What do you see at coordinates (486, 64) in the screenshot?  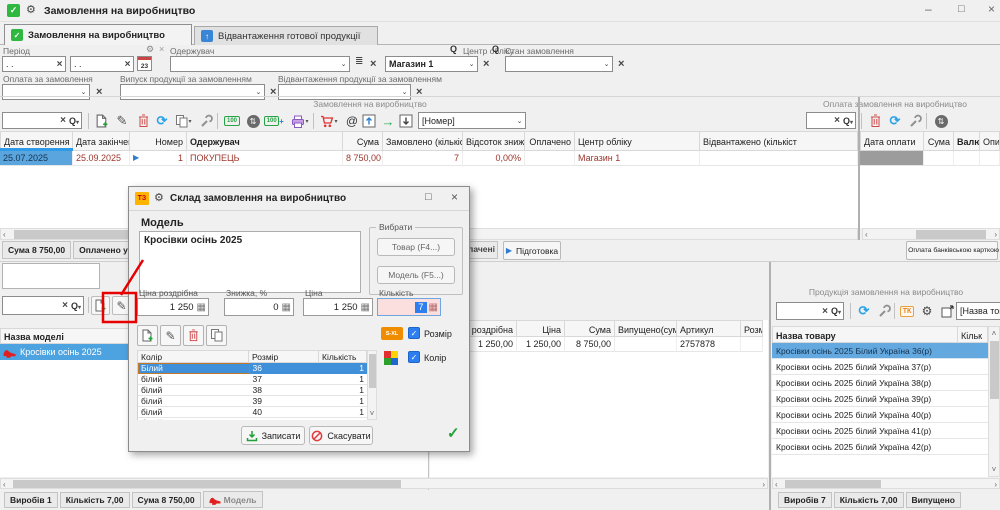 I see `center-clear-icon: ×` at bounding box center [486, 64].